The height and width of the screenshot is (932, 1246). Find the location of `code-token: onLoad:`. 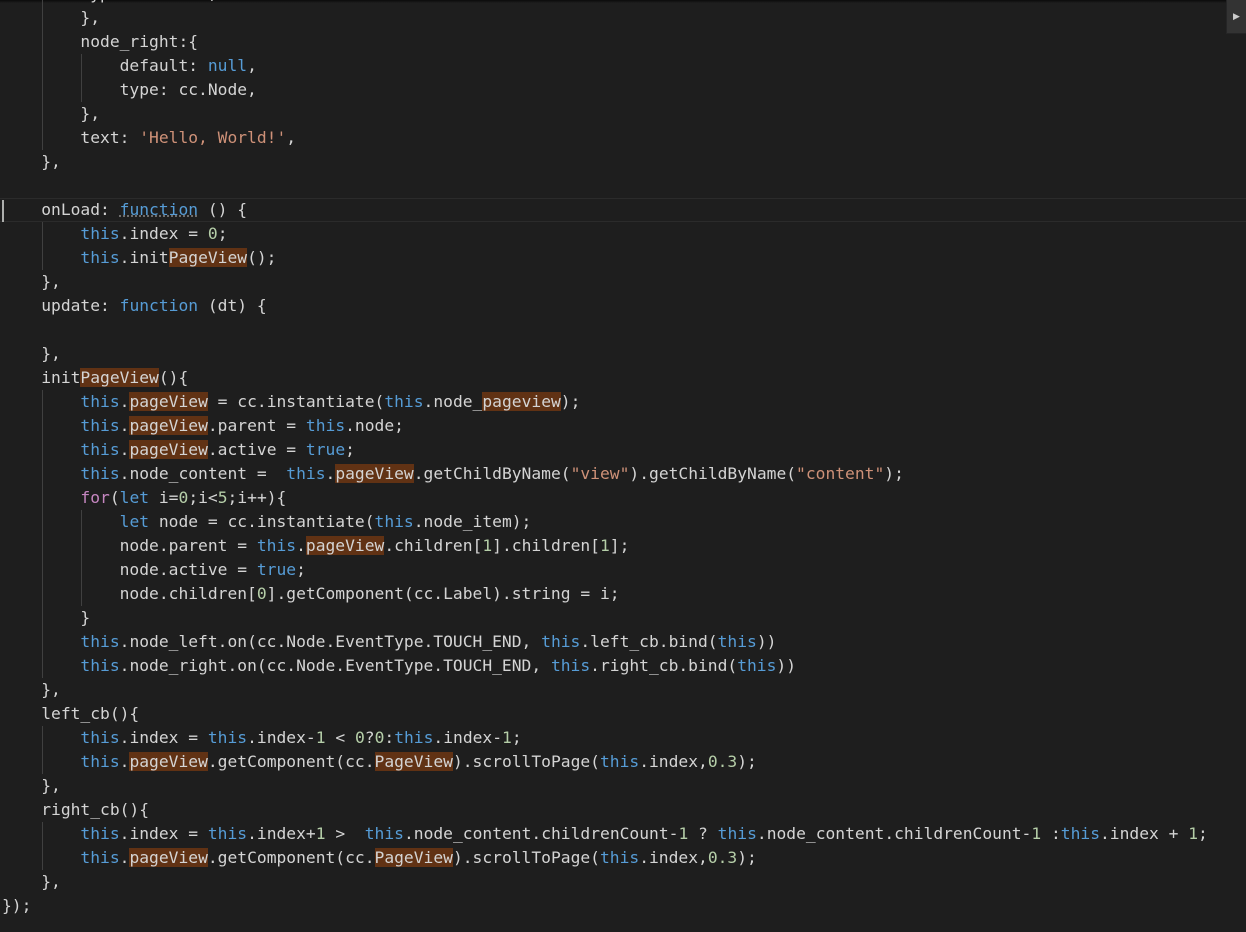

code-token: onLoad: is located at coordinates (61, 209).